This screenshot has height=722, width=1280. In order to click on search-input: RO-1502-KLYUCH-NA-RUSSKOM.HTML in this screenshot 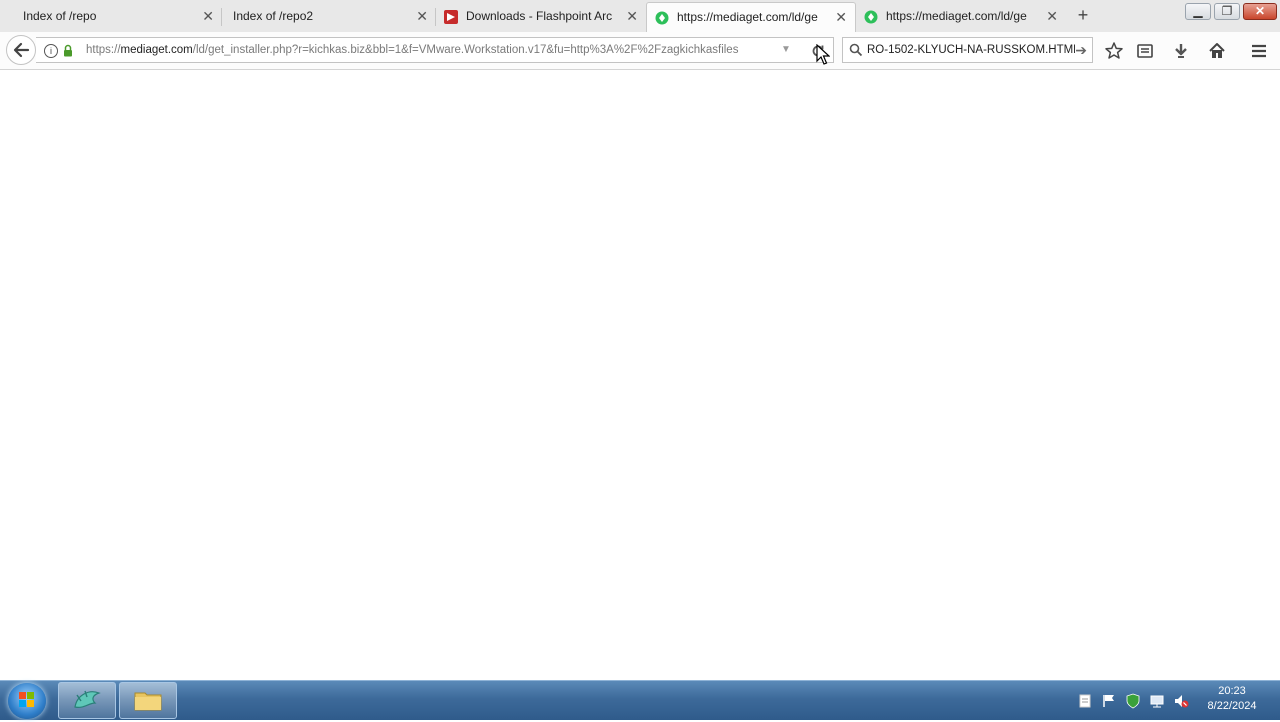, I will do `click(971, 50)`.